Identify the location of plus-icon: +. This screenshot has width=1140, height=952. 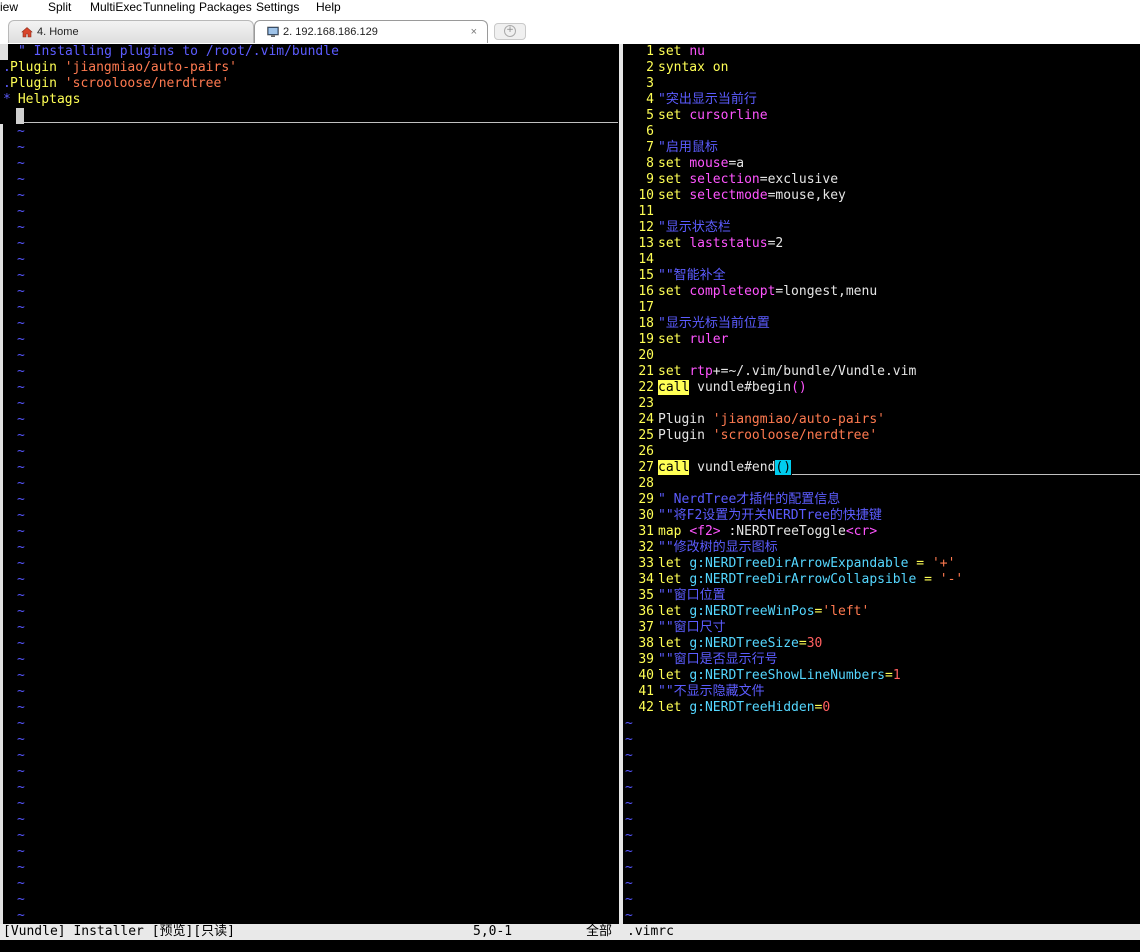
(510, 31).